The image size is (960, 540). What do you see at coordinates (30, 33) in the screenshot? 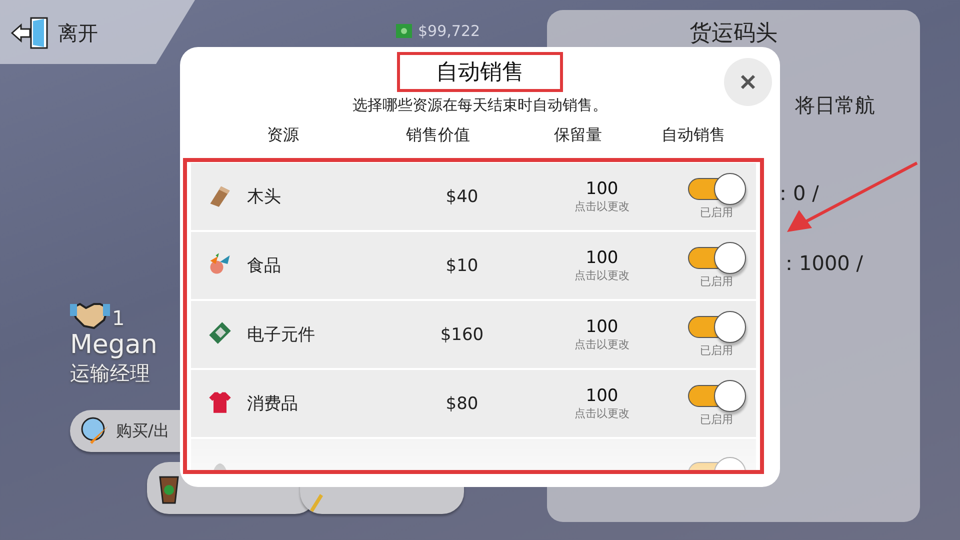
I see `exit-door-icon` at bounding box center [30, 33].